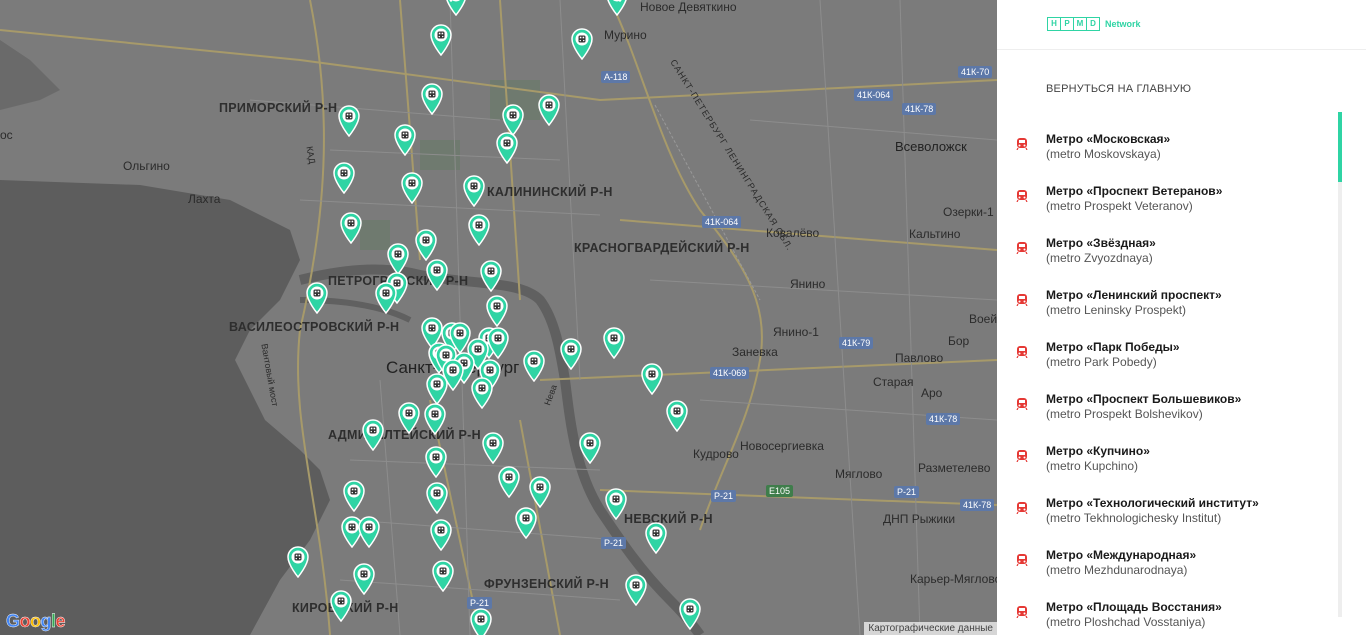 This screenshot has width=1366, height=635. Describe the element at coordinates (1098, 451) in the screenshot. I see `metro-item-title: Метро «Купчино»` at that location.